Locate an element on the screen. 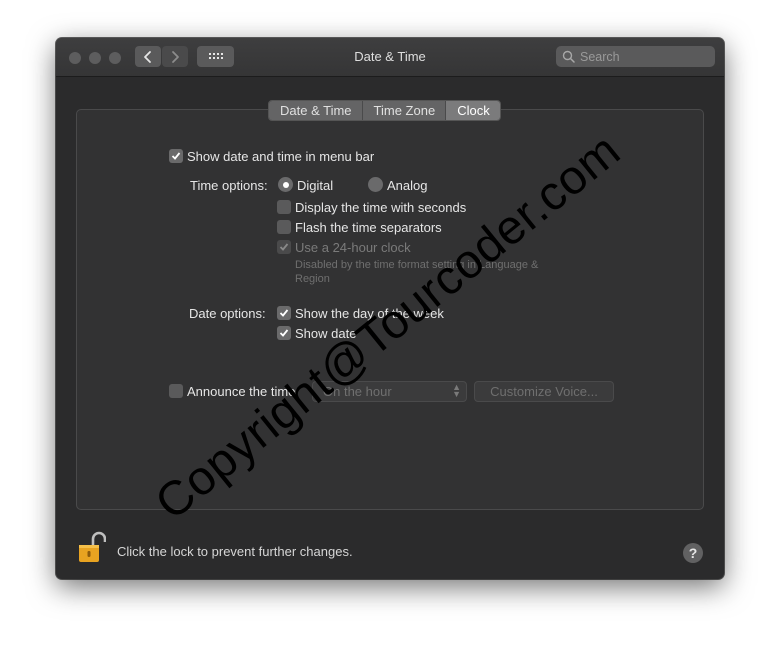 This screenshot has height=654, width=780. use-24-hour-checkbox is located at coordinates (284, 247).